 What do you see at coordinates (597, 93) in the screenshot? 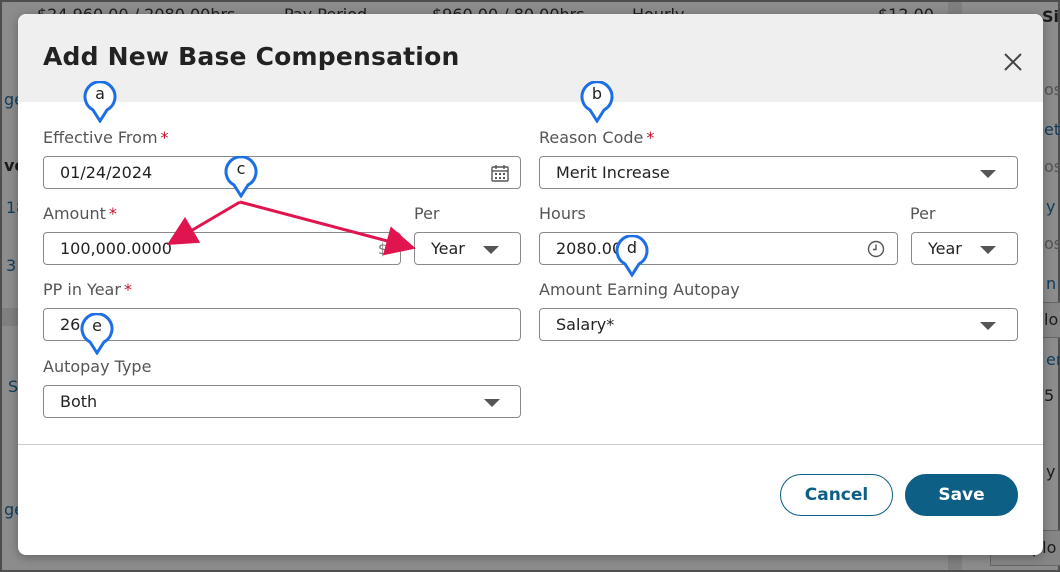
I see `annotation-letter: b` at bounding box center [597, 93].